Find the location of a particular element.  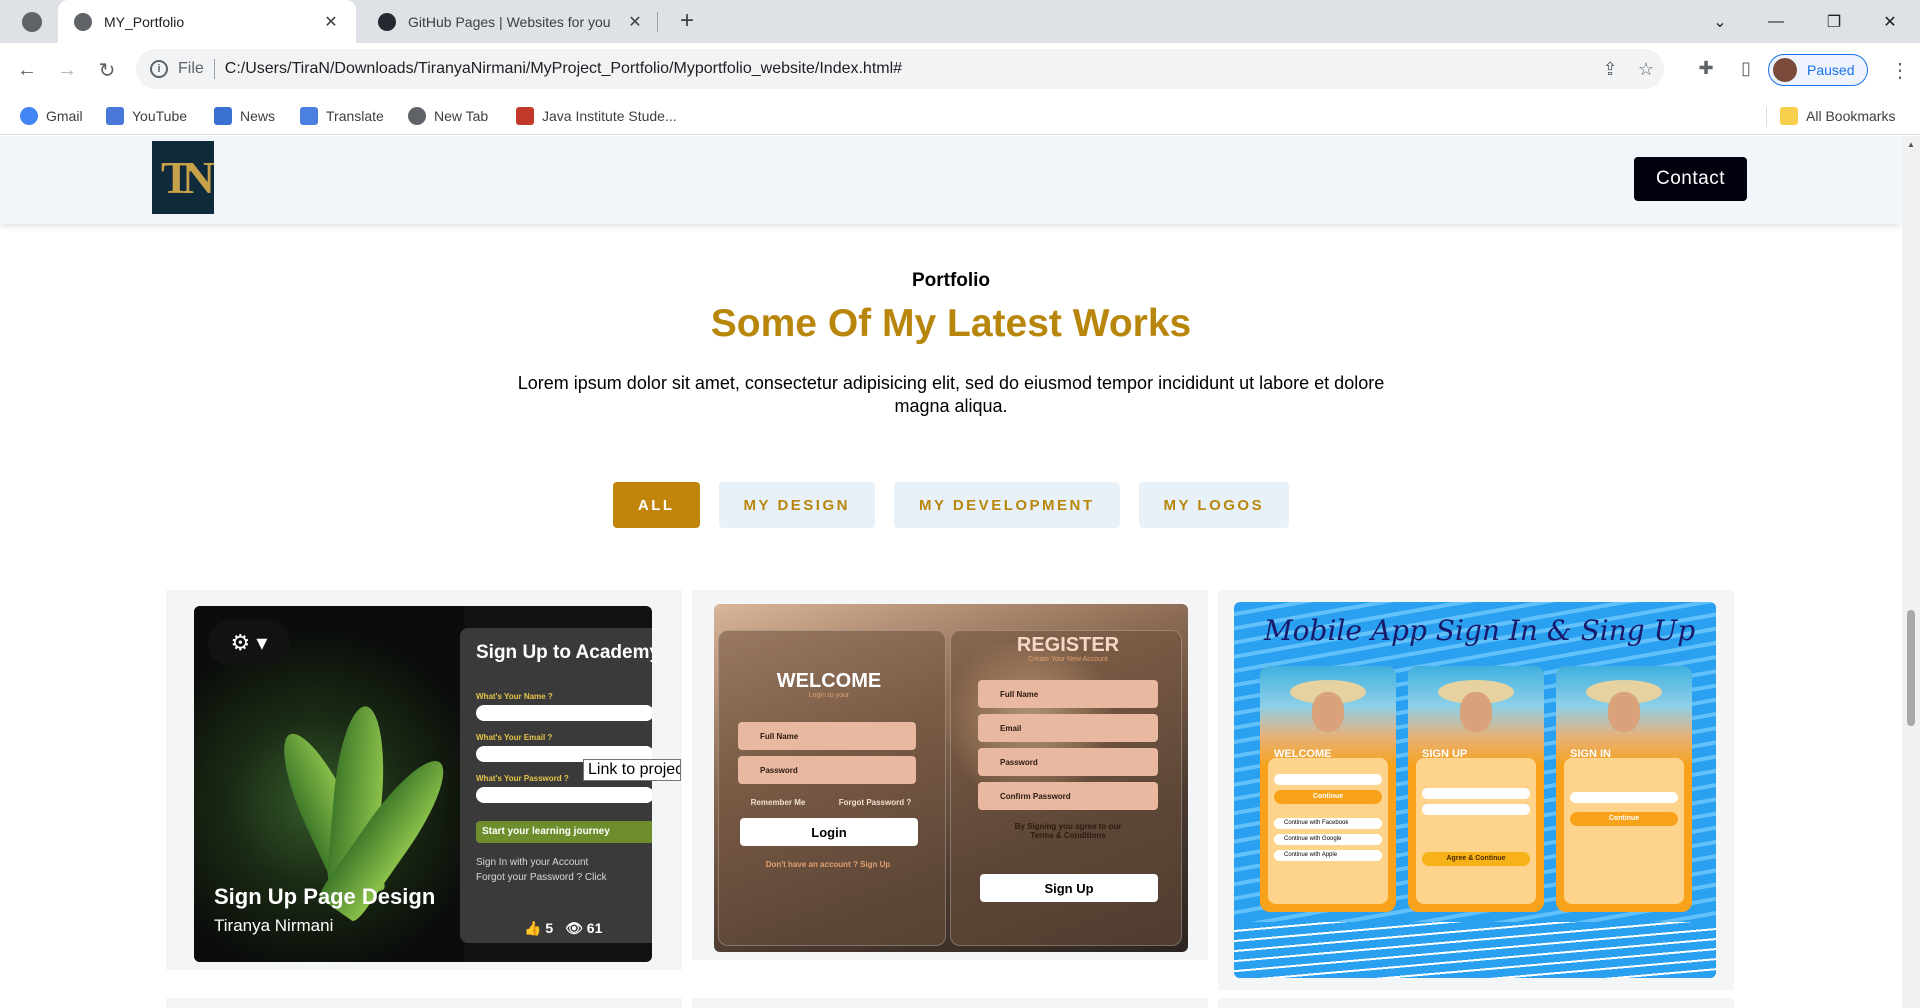

tab-search-dropdown-icon: ⌄ is located at coordinates (1720, 21).